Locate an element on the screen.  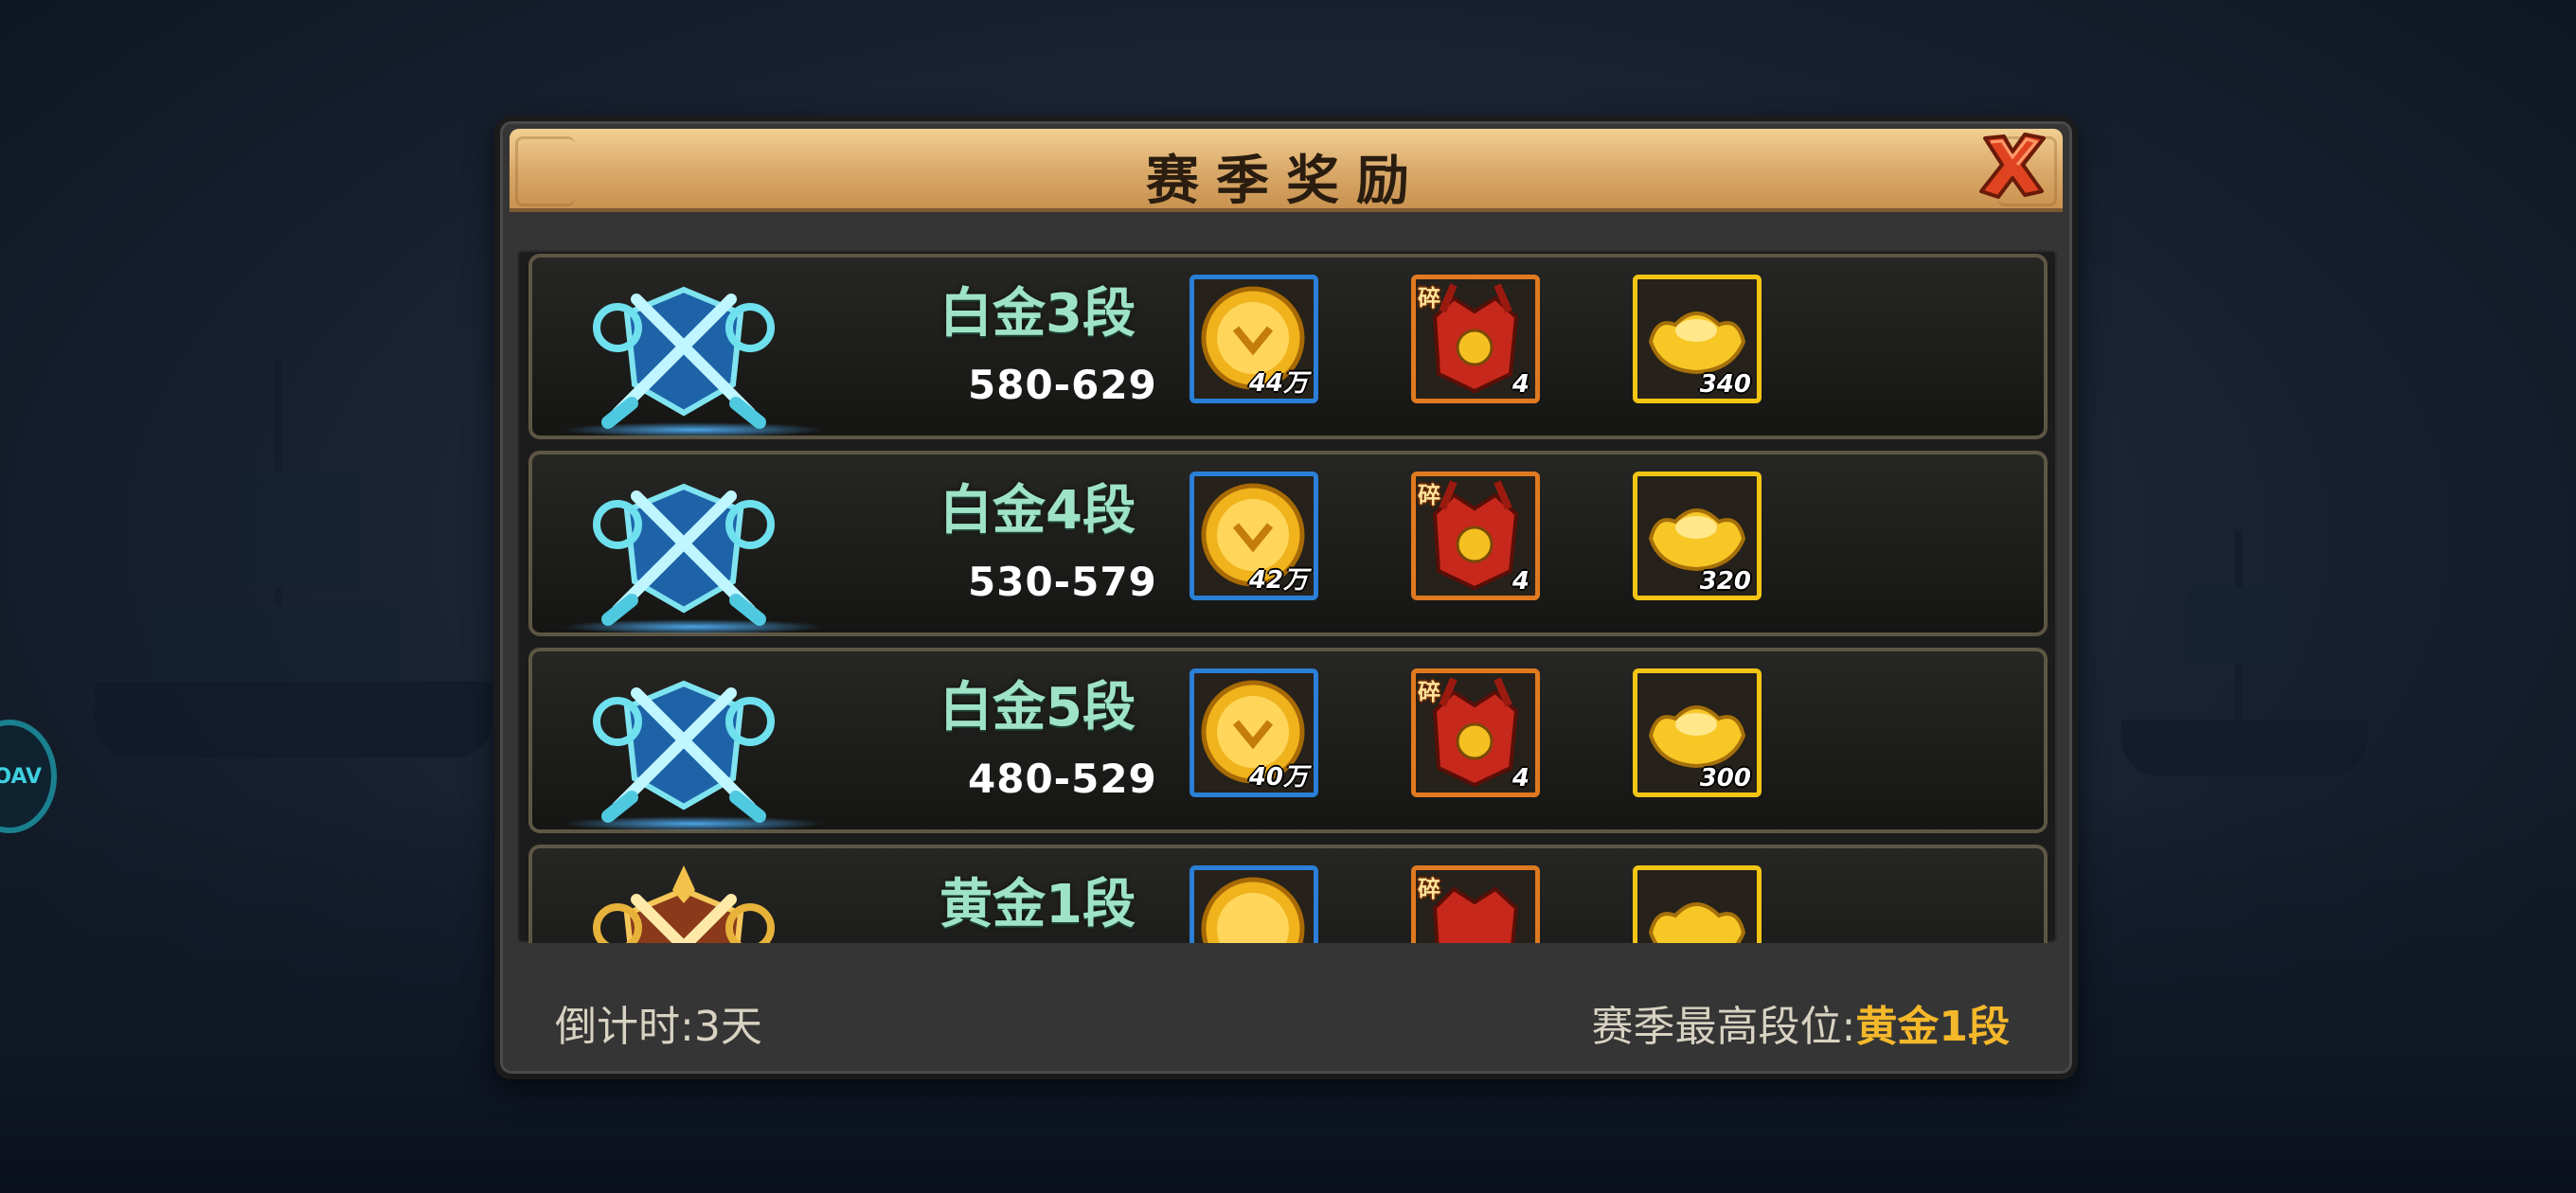
gold-coin-reward: 40万 is located at coordinates (1254, 732).